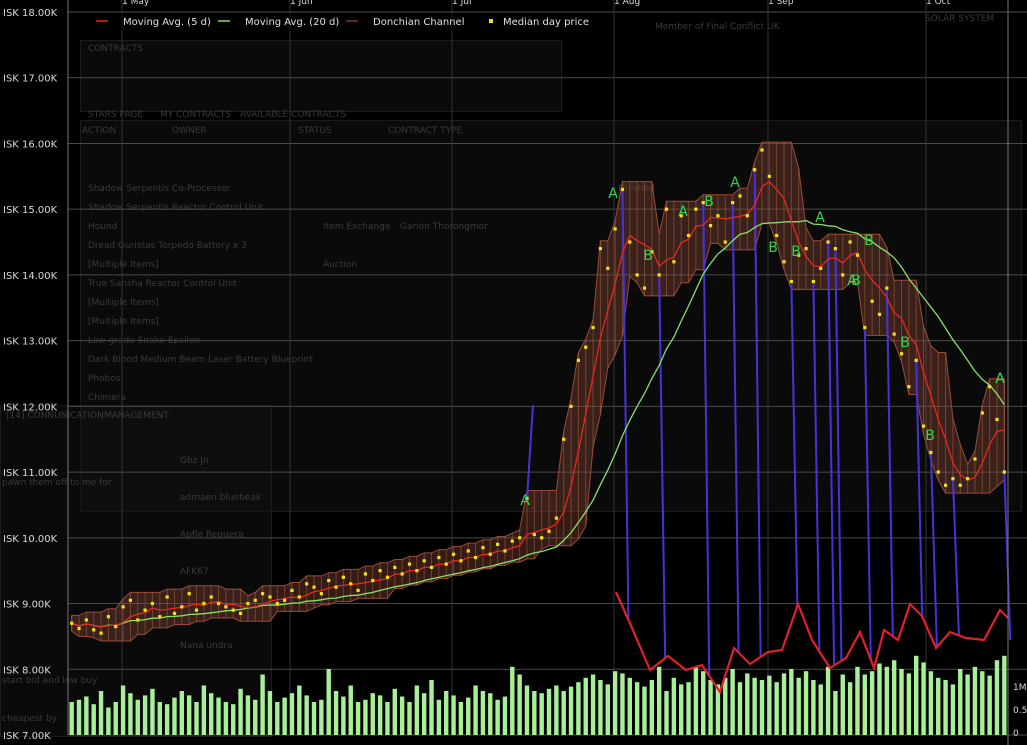 This screenshot has height=745, width=1027. What do you see at coordinates (30, 13) in the screenshot?
I see `y-tick-label: ISK 18.00K` at bounding box center [30, 13].